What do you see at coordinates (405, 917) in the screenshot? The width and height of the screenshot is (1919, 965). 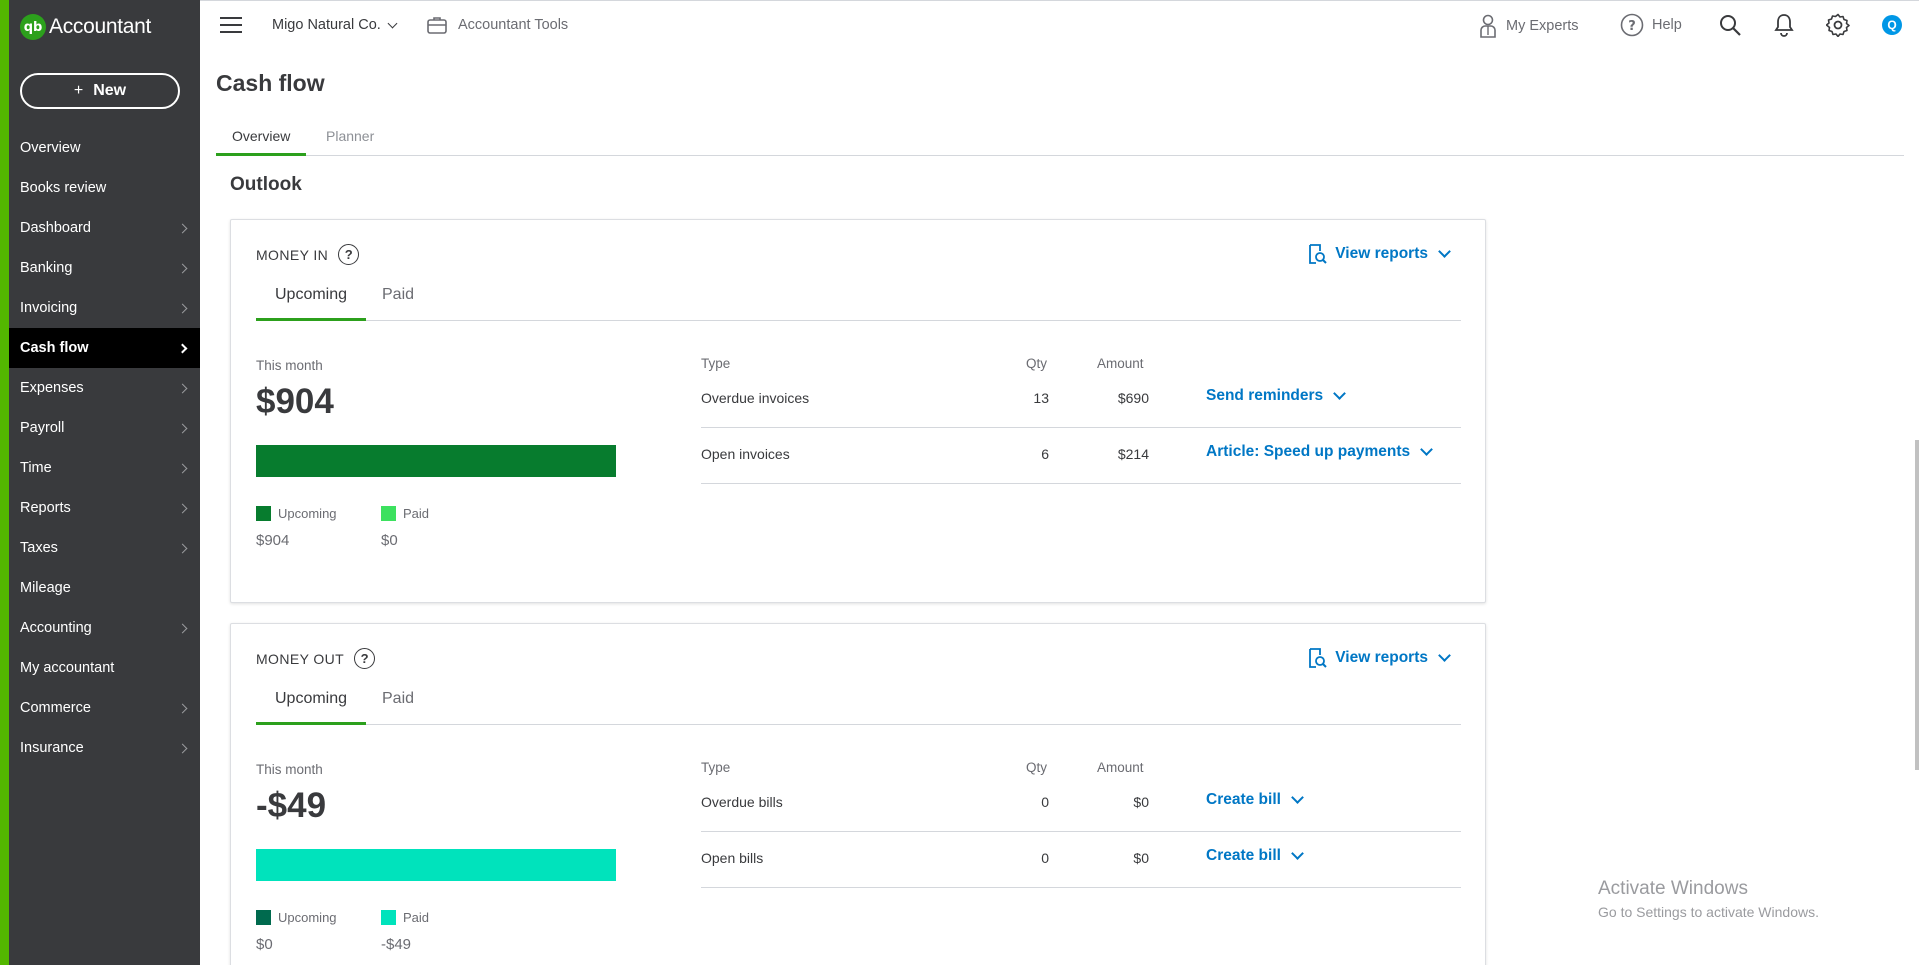 I see `legend-paid: Paid` at bounding box center [405, 917].